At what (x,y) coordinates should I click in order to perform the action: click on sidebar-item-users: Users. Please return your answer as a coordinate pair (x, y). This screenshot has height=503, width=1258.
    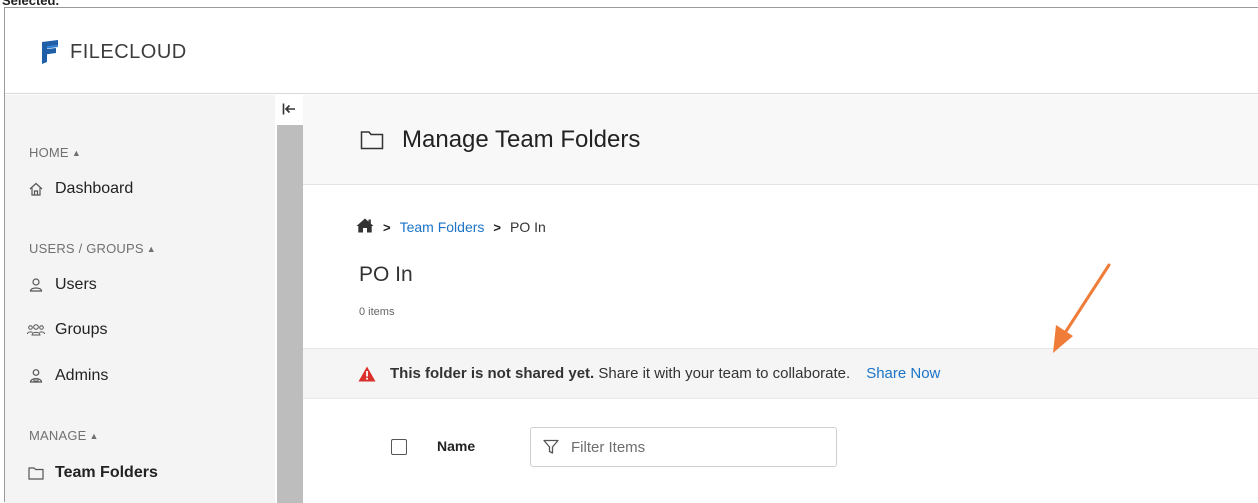
    Looking at the image, I should click on (62, 285).